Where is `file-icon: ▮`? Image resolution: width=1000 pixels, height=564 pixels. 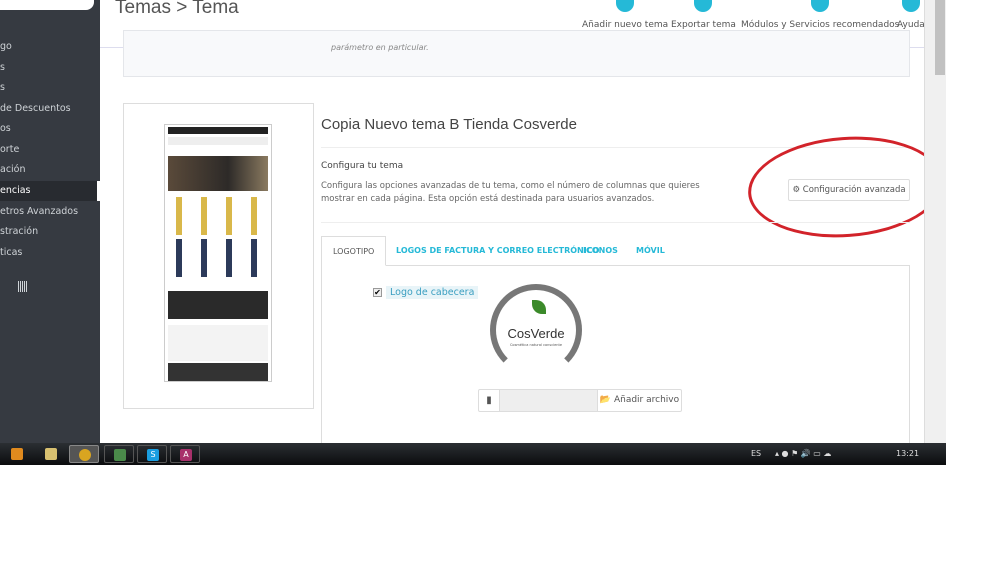
file-icon: ▮ is located at coordinates (489, 400).